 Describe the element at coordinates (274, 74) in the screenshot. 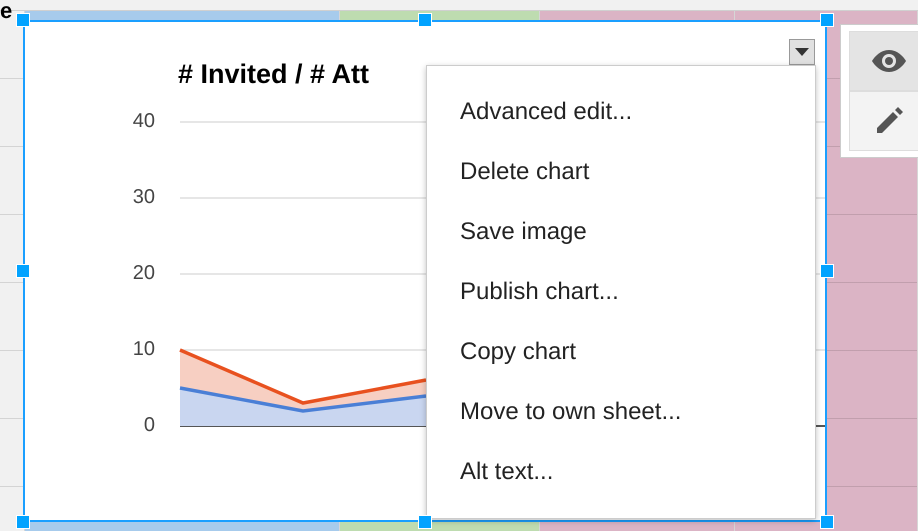

I see `chart-title: # Invited / # Att` at that location.